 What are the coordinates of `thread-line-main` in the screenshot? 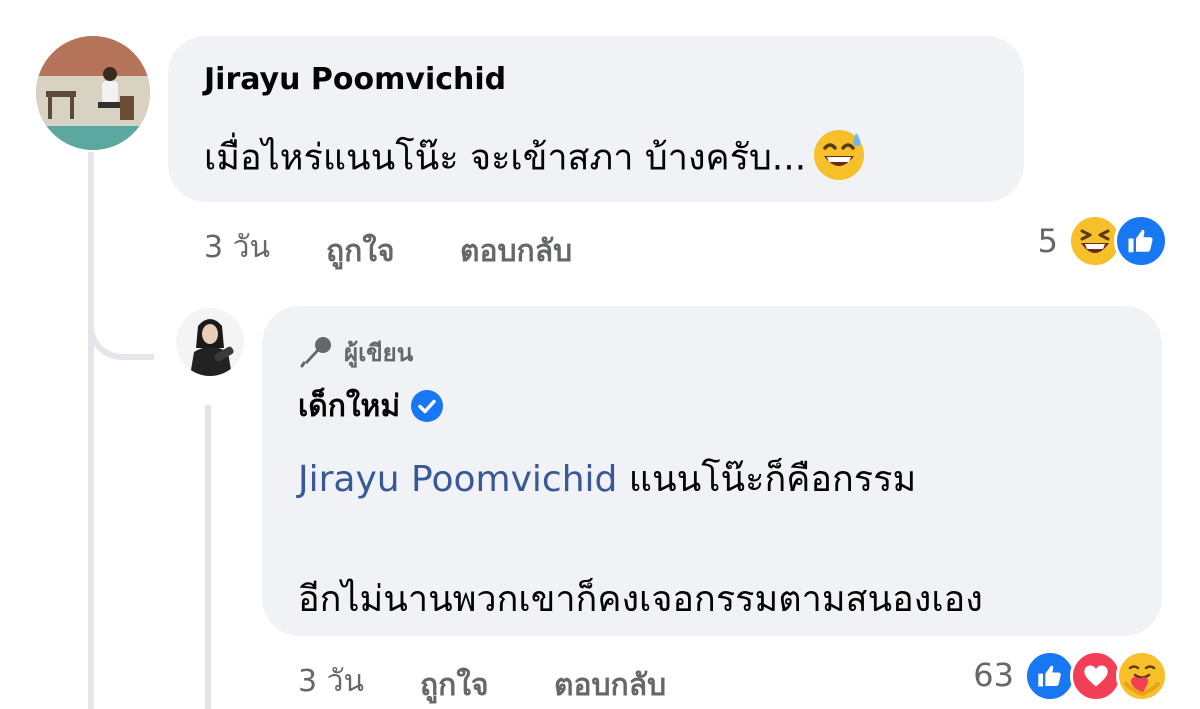 It's located at (91, 430).